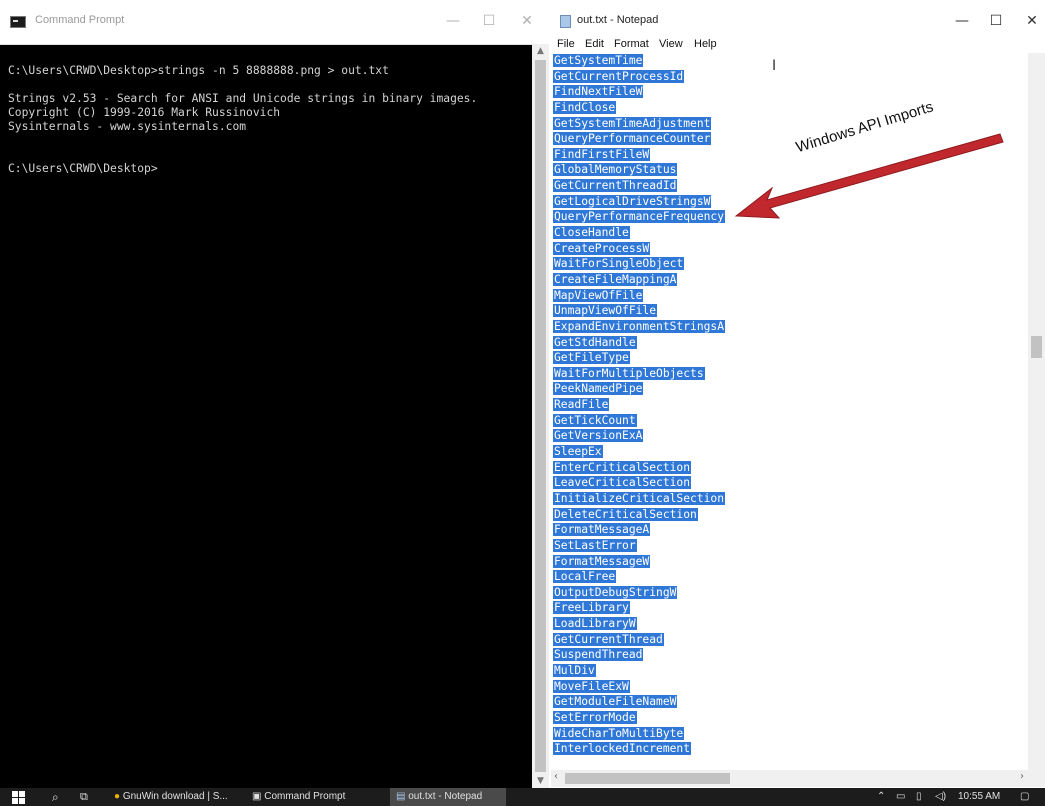 This screenshot has width=1045, height=806. Describe the element at coordinates (18, 22) in the screenshot. I see `cmd-app-icon` at that location.